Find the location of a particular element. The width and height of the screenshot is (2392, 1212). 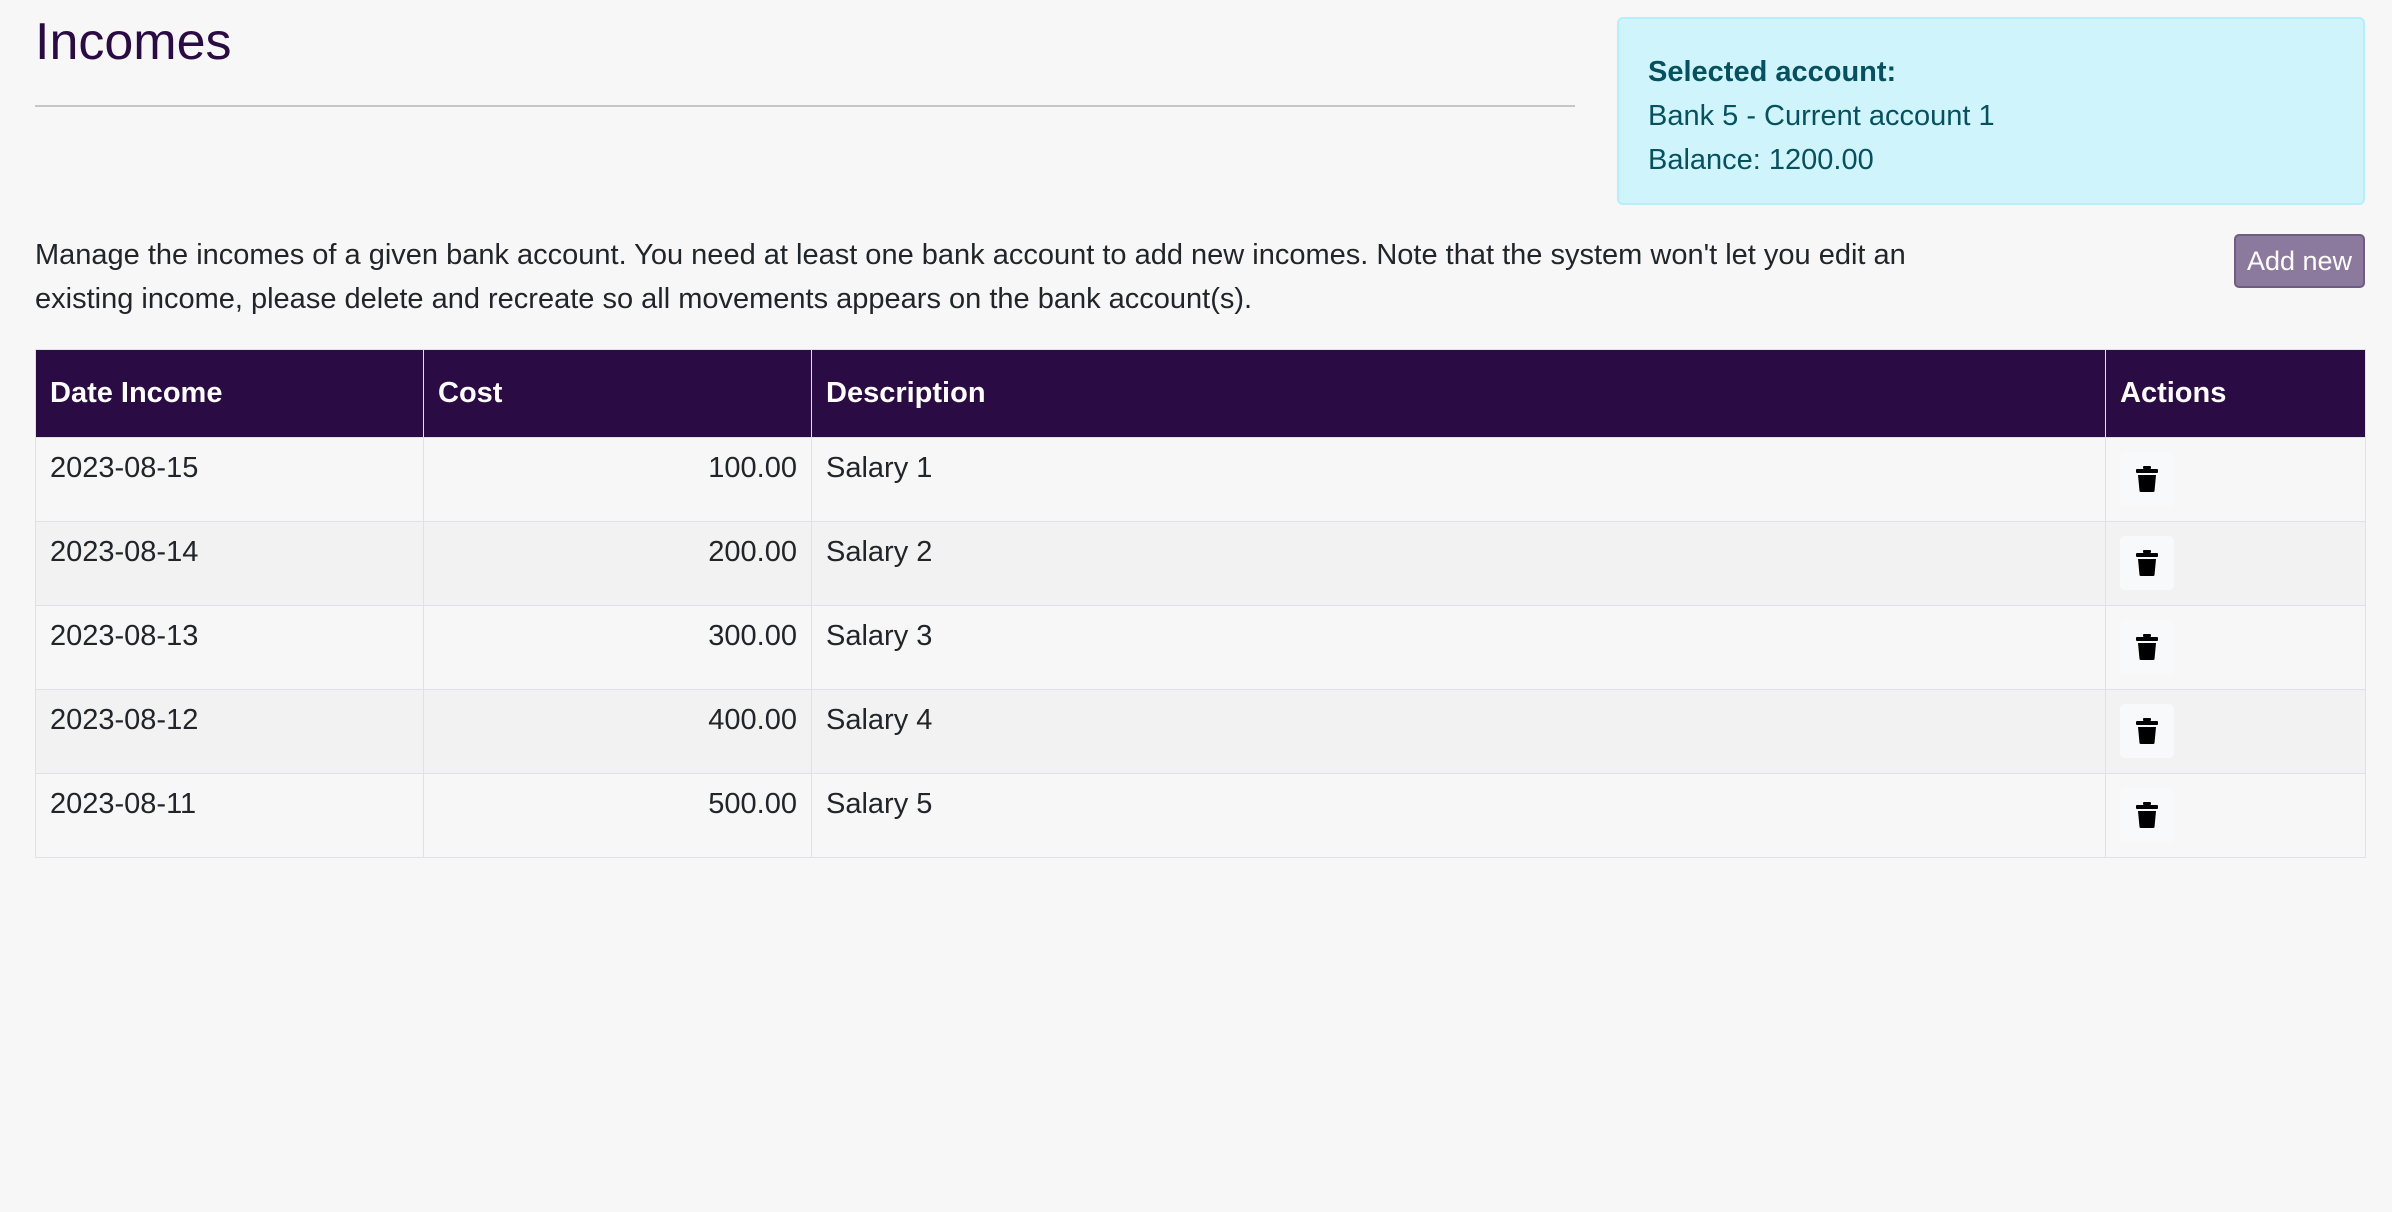

cell-cost: 300.00 is located at coordinates (617, 647).